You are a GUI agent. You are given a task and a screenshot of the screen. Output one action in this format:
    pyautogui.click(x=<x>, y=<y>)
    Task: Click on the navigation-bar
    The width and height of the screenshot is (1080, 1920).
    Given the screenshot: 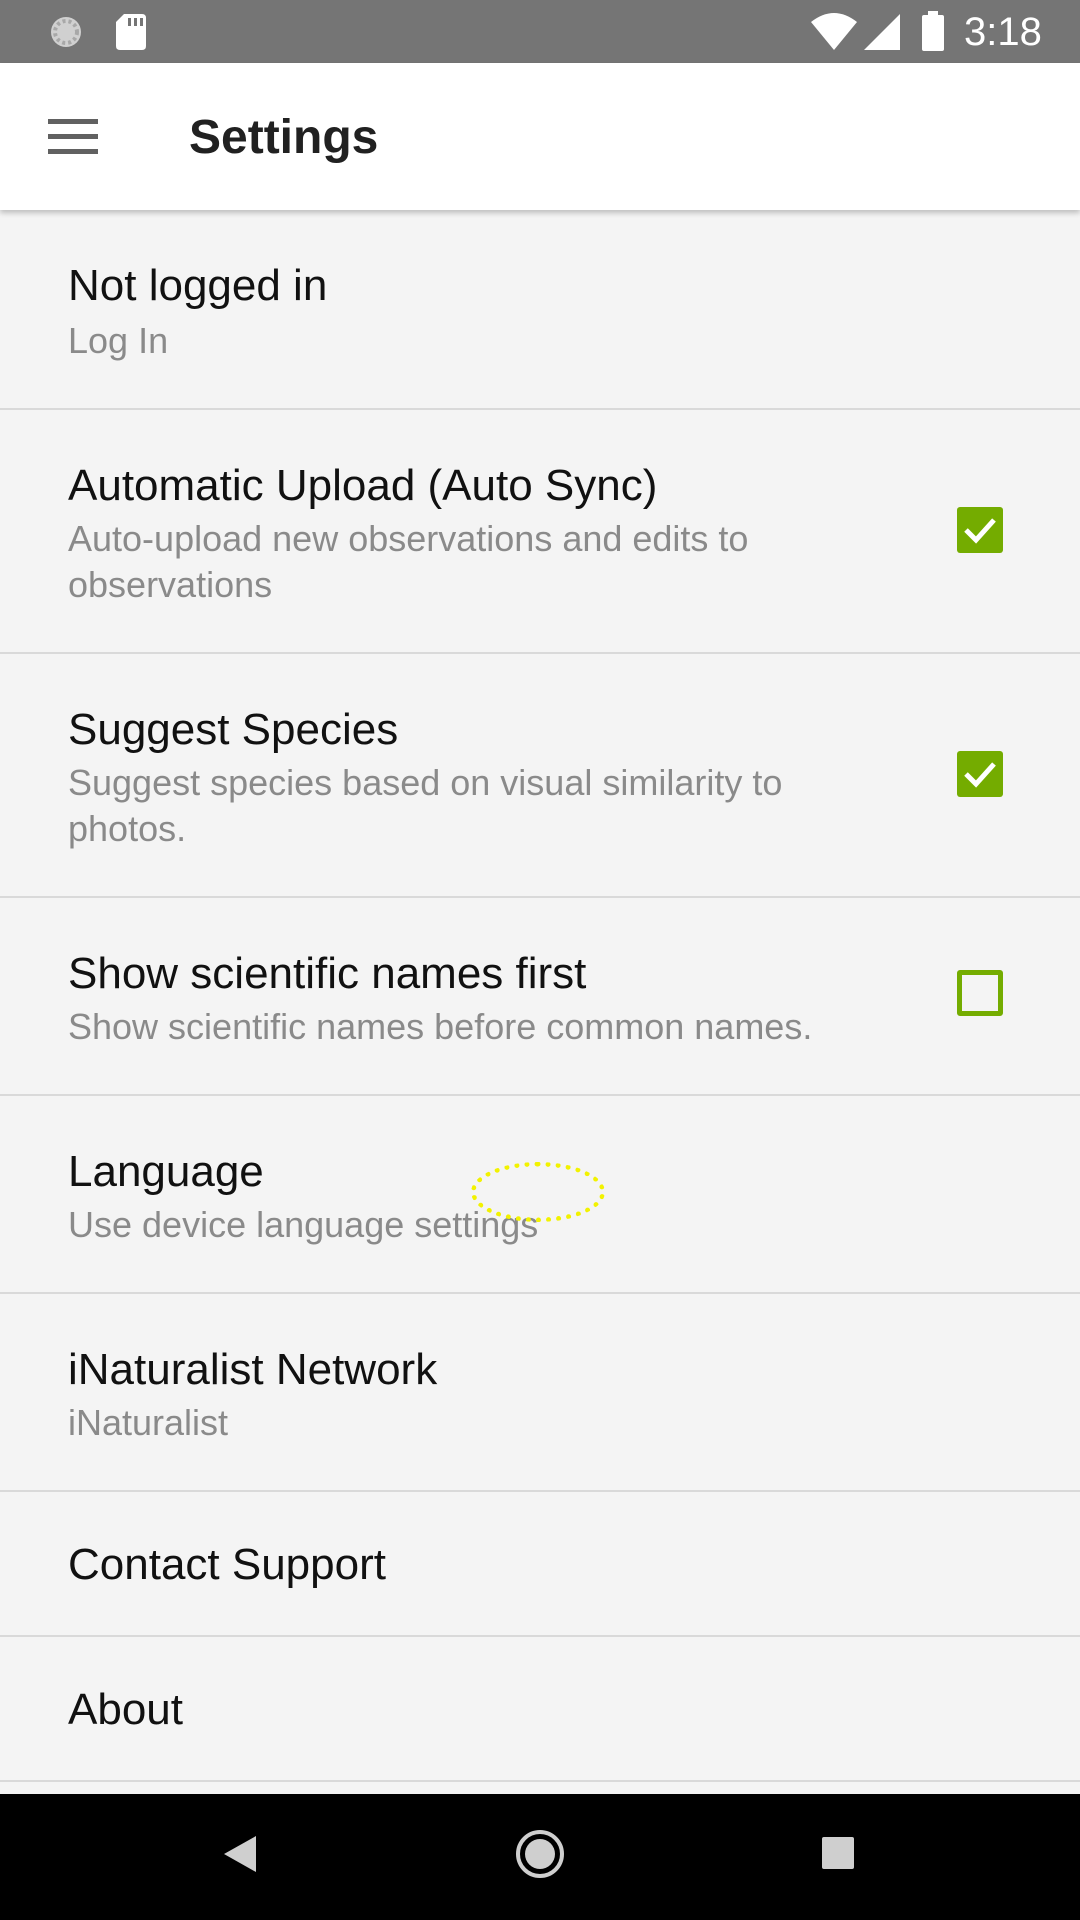 What is the action you would take?
    pyautogui.click(x=540, y=1857)
    